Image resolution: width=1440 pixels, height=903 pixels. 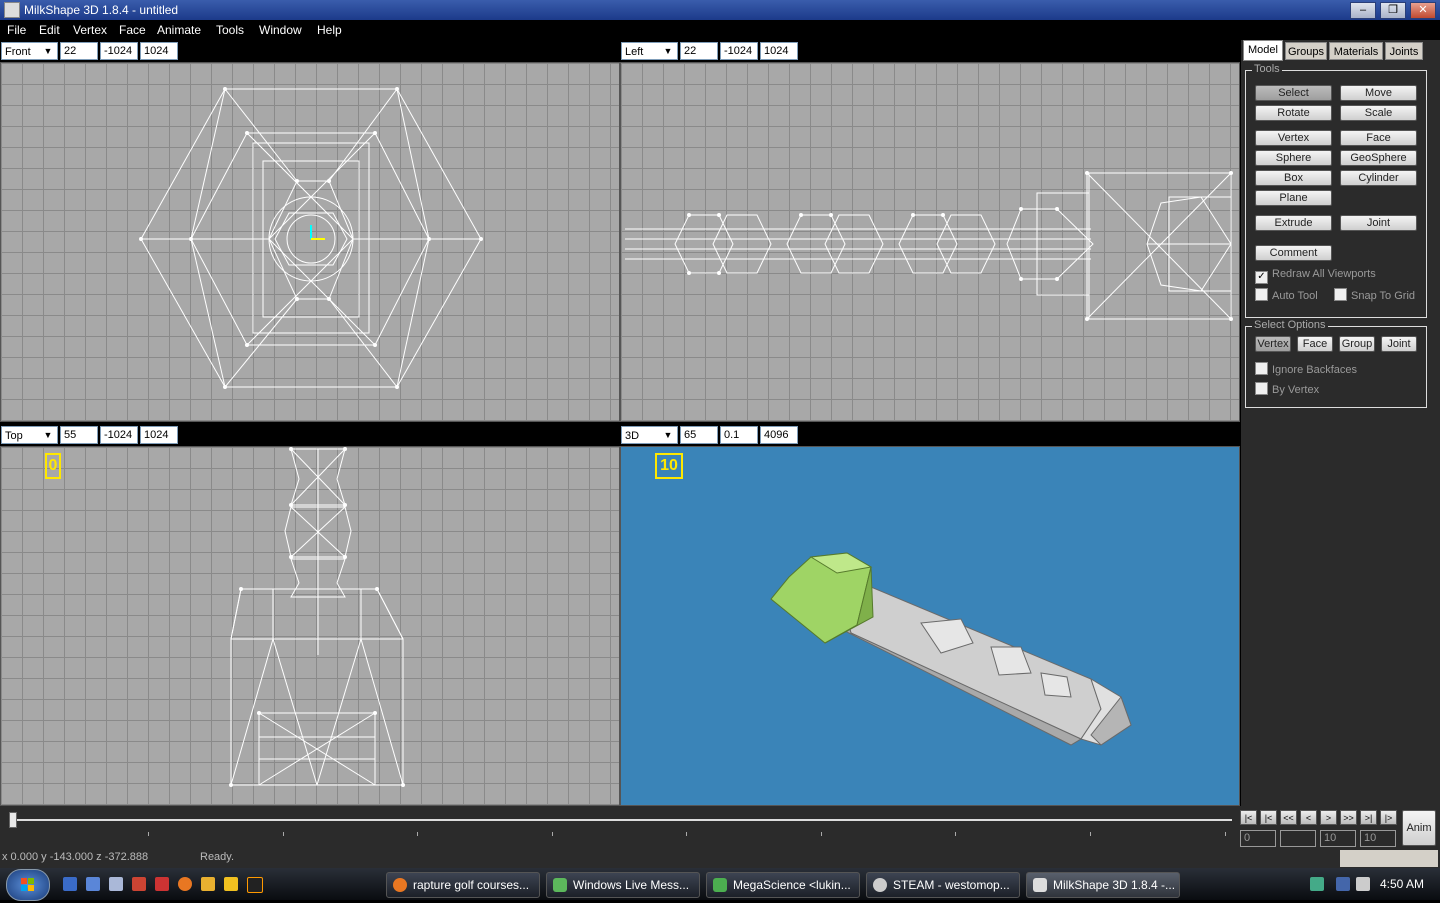 I want to click on redraw-all-viewports-checkbox: ✓ Redraw All Viewports, so click(x=1315, y=276).